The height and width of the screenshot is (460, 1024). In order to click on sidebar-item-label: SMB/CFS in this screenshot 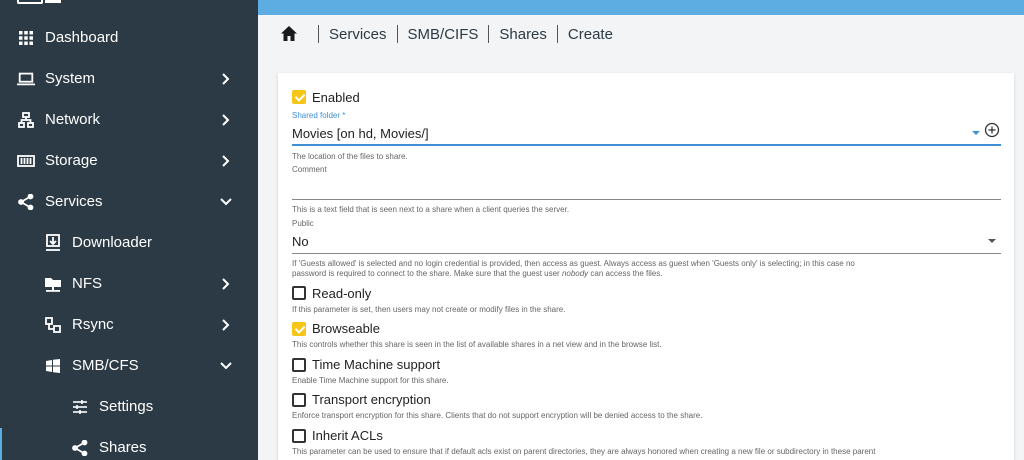, I will do `click(105, 365)`.